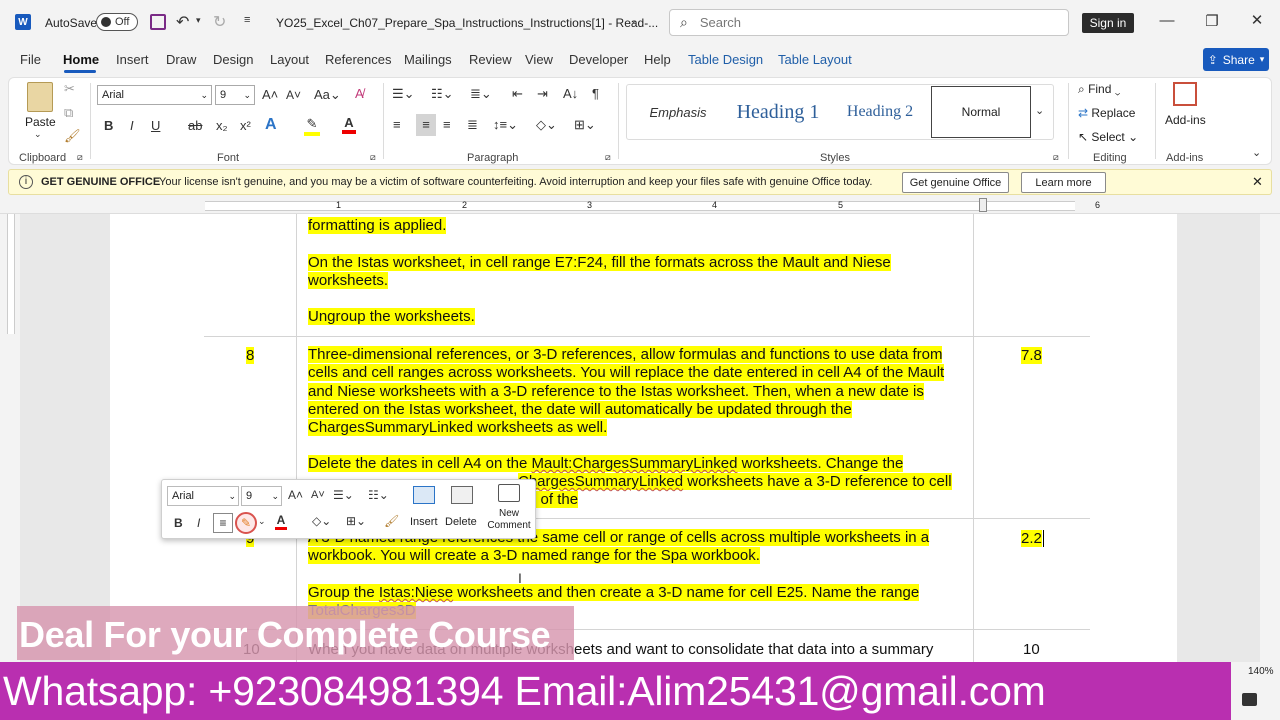 Image resolution: width=1280 pixels, height=720 pixels. I want to click on mini-shrink-font-icon: A˅, so click(318, 495).